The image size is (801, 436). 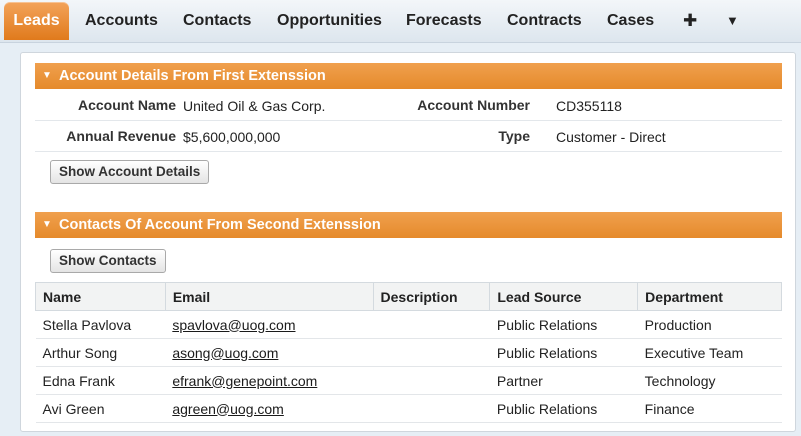 I want to click on account-section-title: Account Details From First Extenssion, so click(x=192, y=76).